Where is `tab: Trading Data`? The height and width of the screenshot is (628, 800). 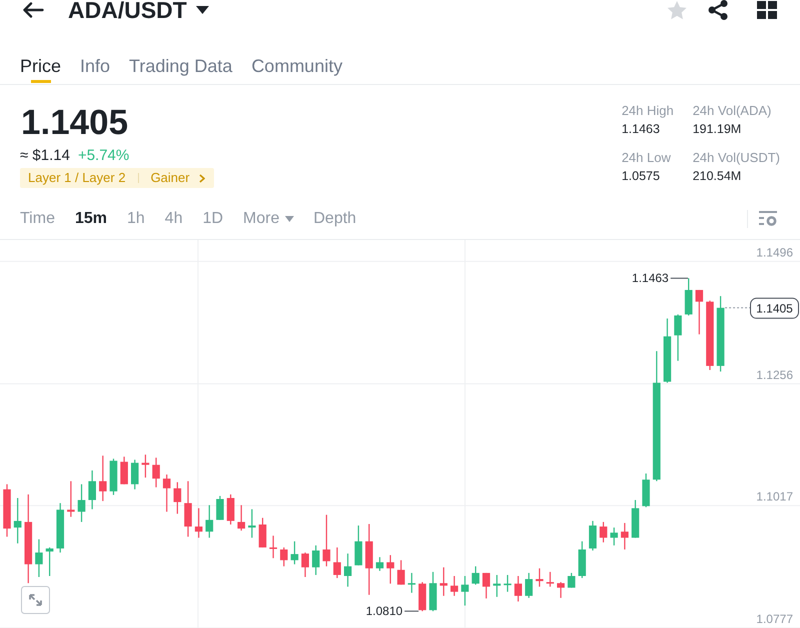 tab: Trading Data is located at coordinates (180, 64).